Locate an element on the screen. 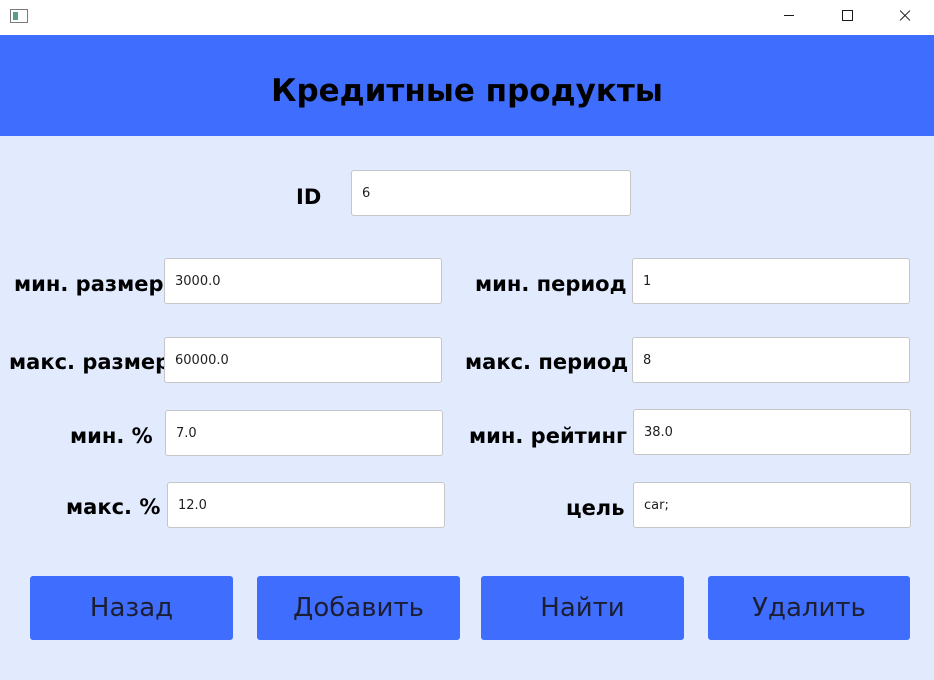  max-period-field is located at coordinates (771, 360).